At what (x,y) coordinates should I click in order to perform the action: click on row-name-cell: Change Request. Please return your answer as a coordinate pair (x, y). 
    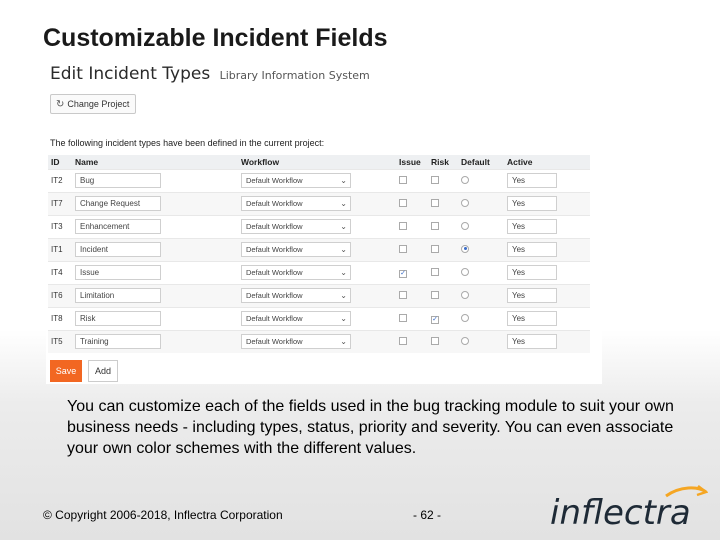
    Looking at the image, I should click on (155, 203).